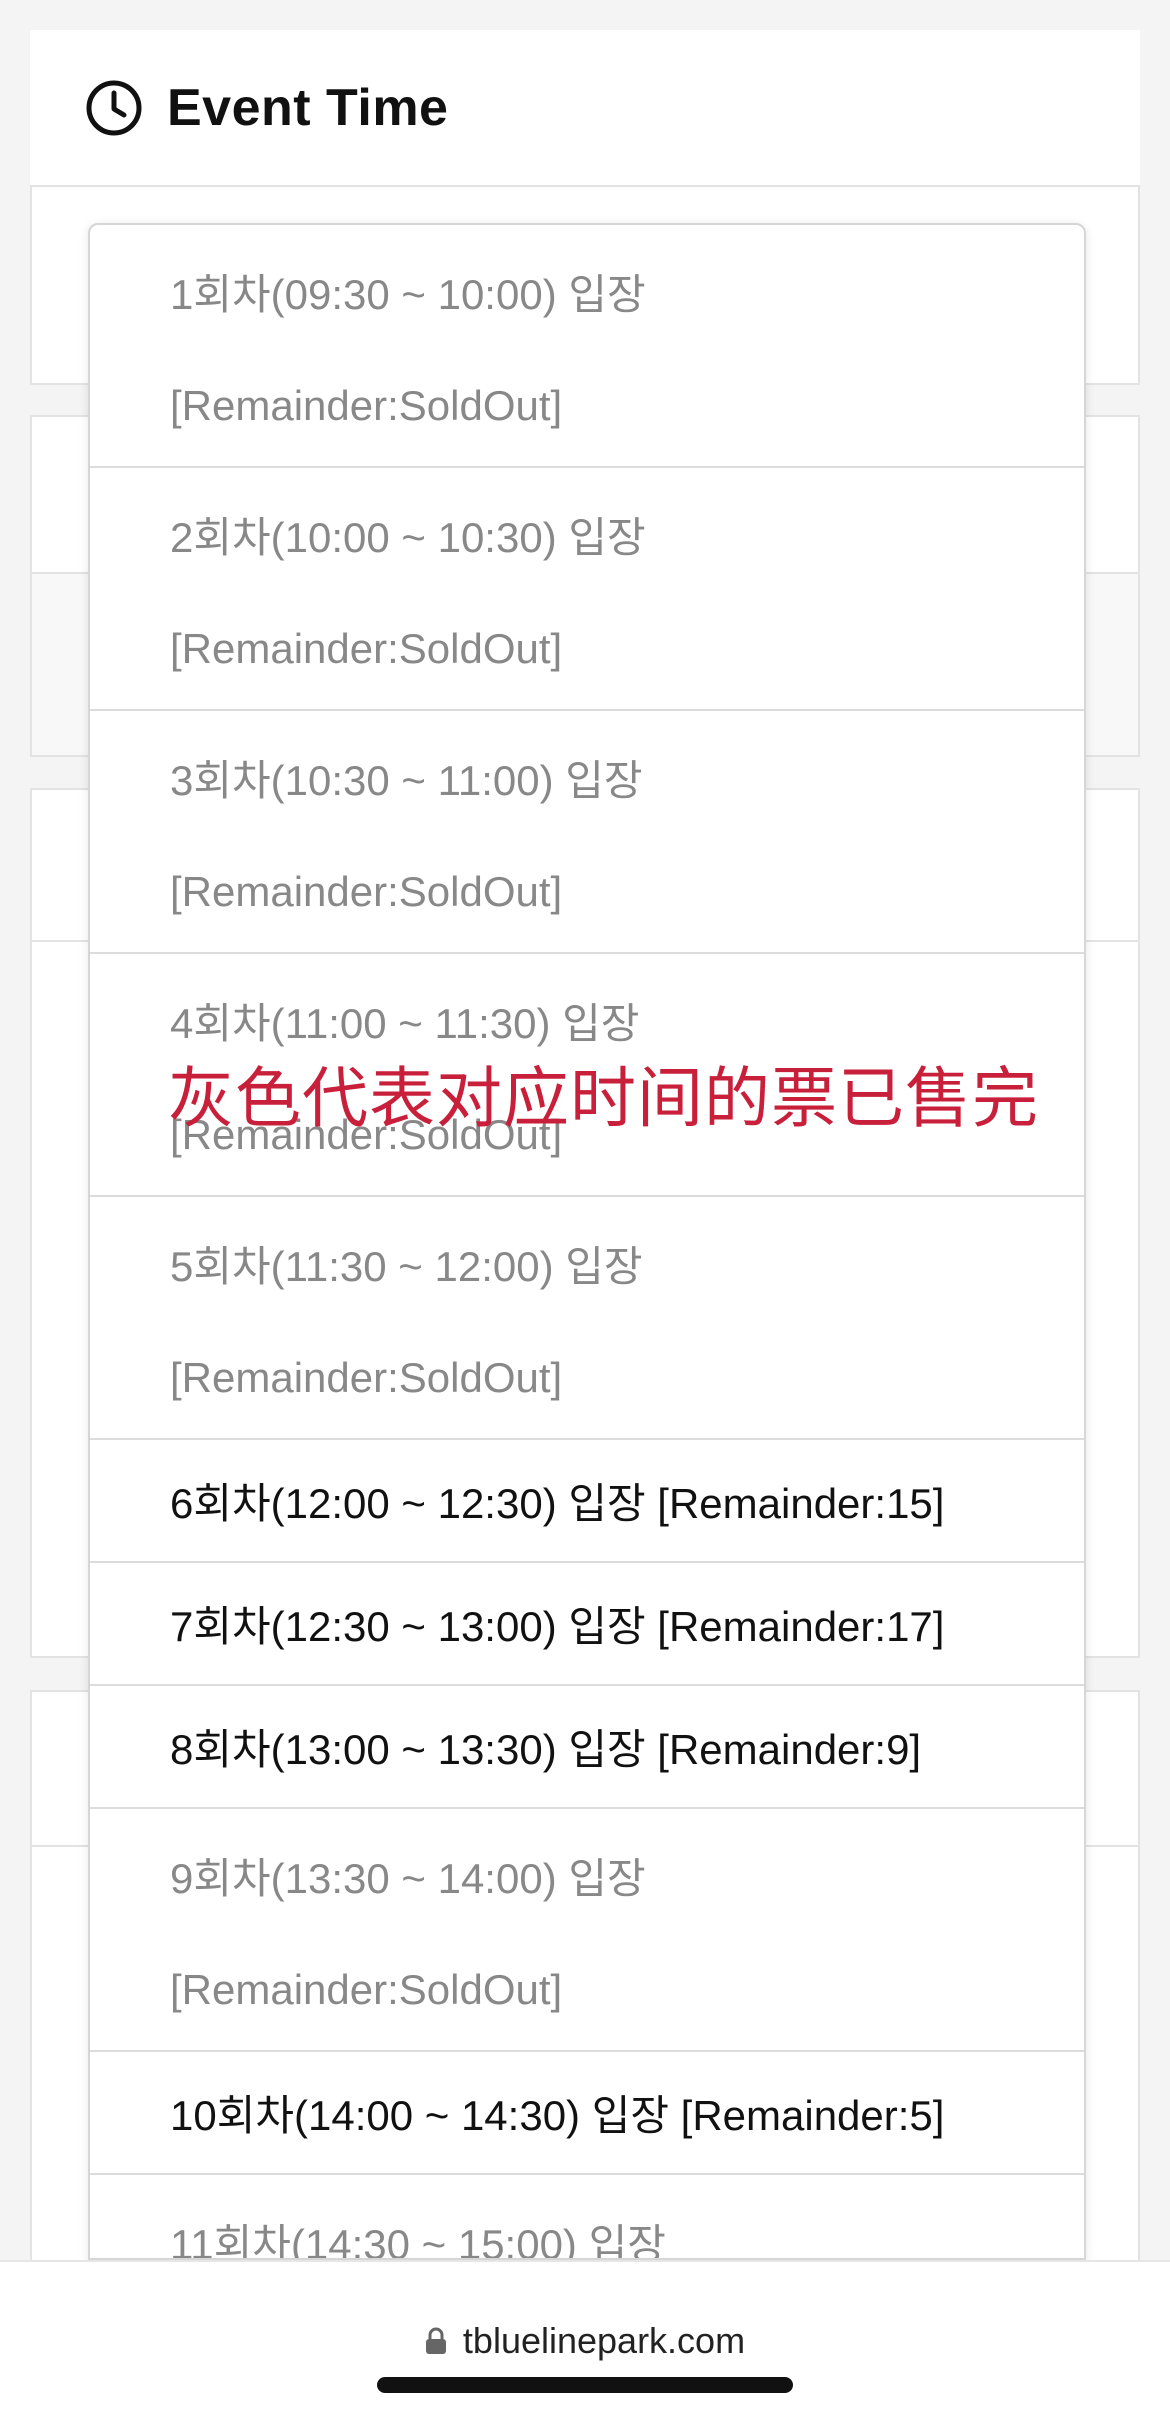 This screenshot has height=2417, width=1170. I want to click on time-option-11: 11회차(14:30 ~ 15:00) 입장, so click(587, 2217).